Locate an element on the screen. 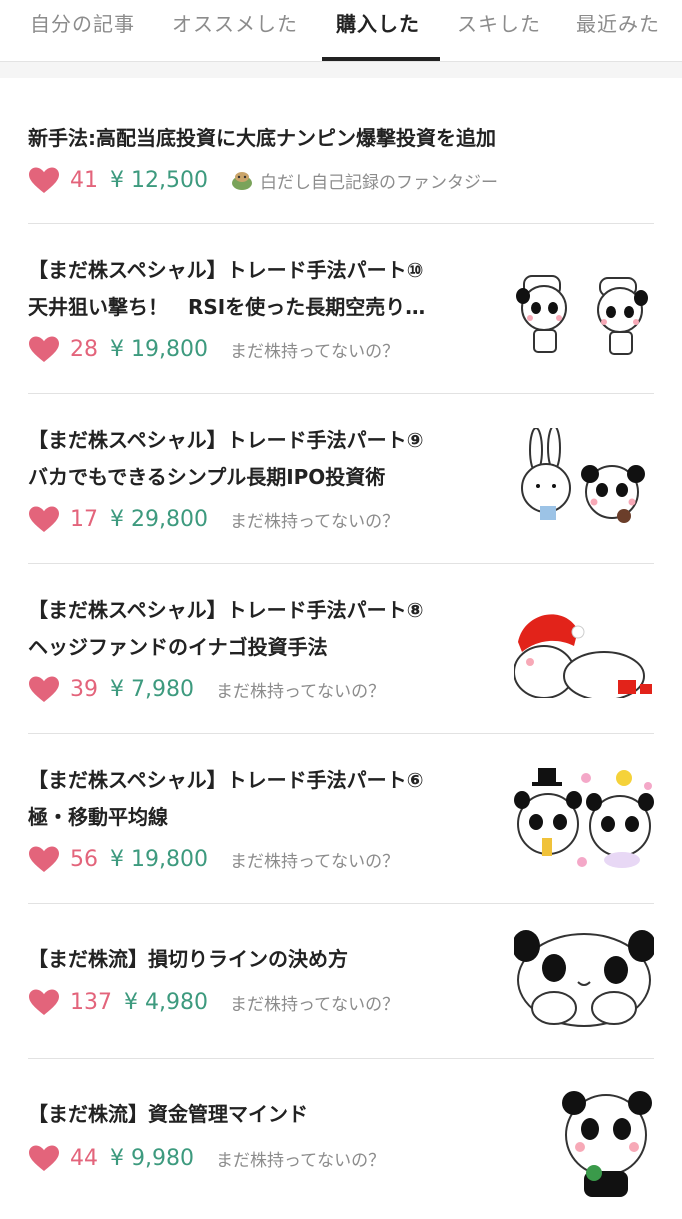 This screenshot has height=1219, width=682. article-meta: 44 ¥ 9,980 まだ株持ってないの？ is located at coordinates (206, 1158).